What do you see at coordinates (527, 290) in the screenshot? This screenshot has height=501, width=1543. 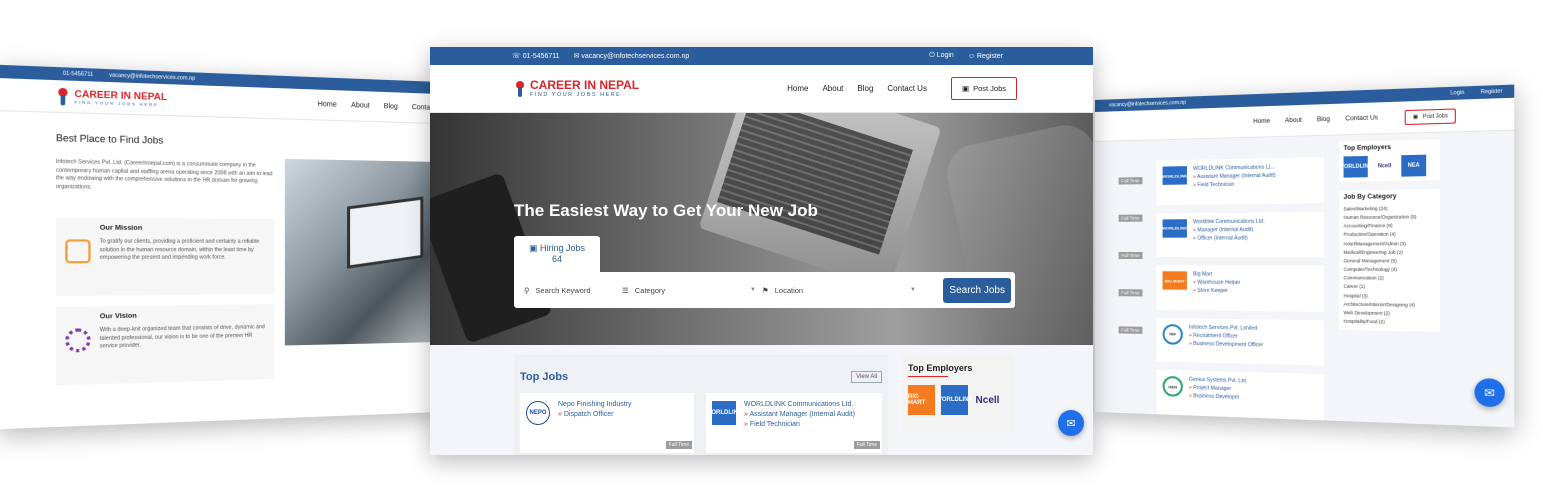 I see `search-icon: ⚲` at bounding box center [527, 290].